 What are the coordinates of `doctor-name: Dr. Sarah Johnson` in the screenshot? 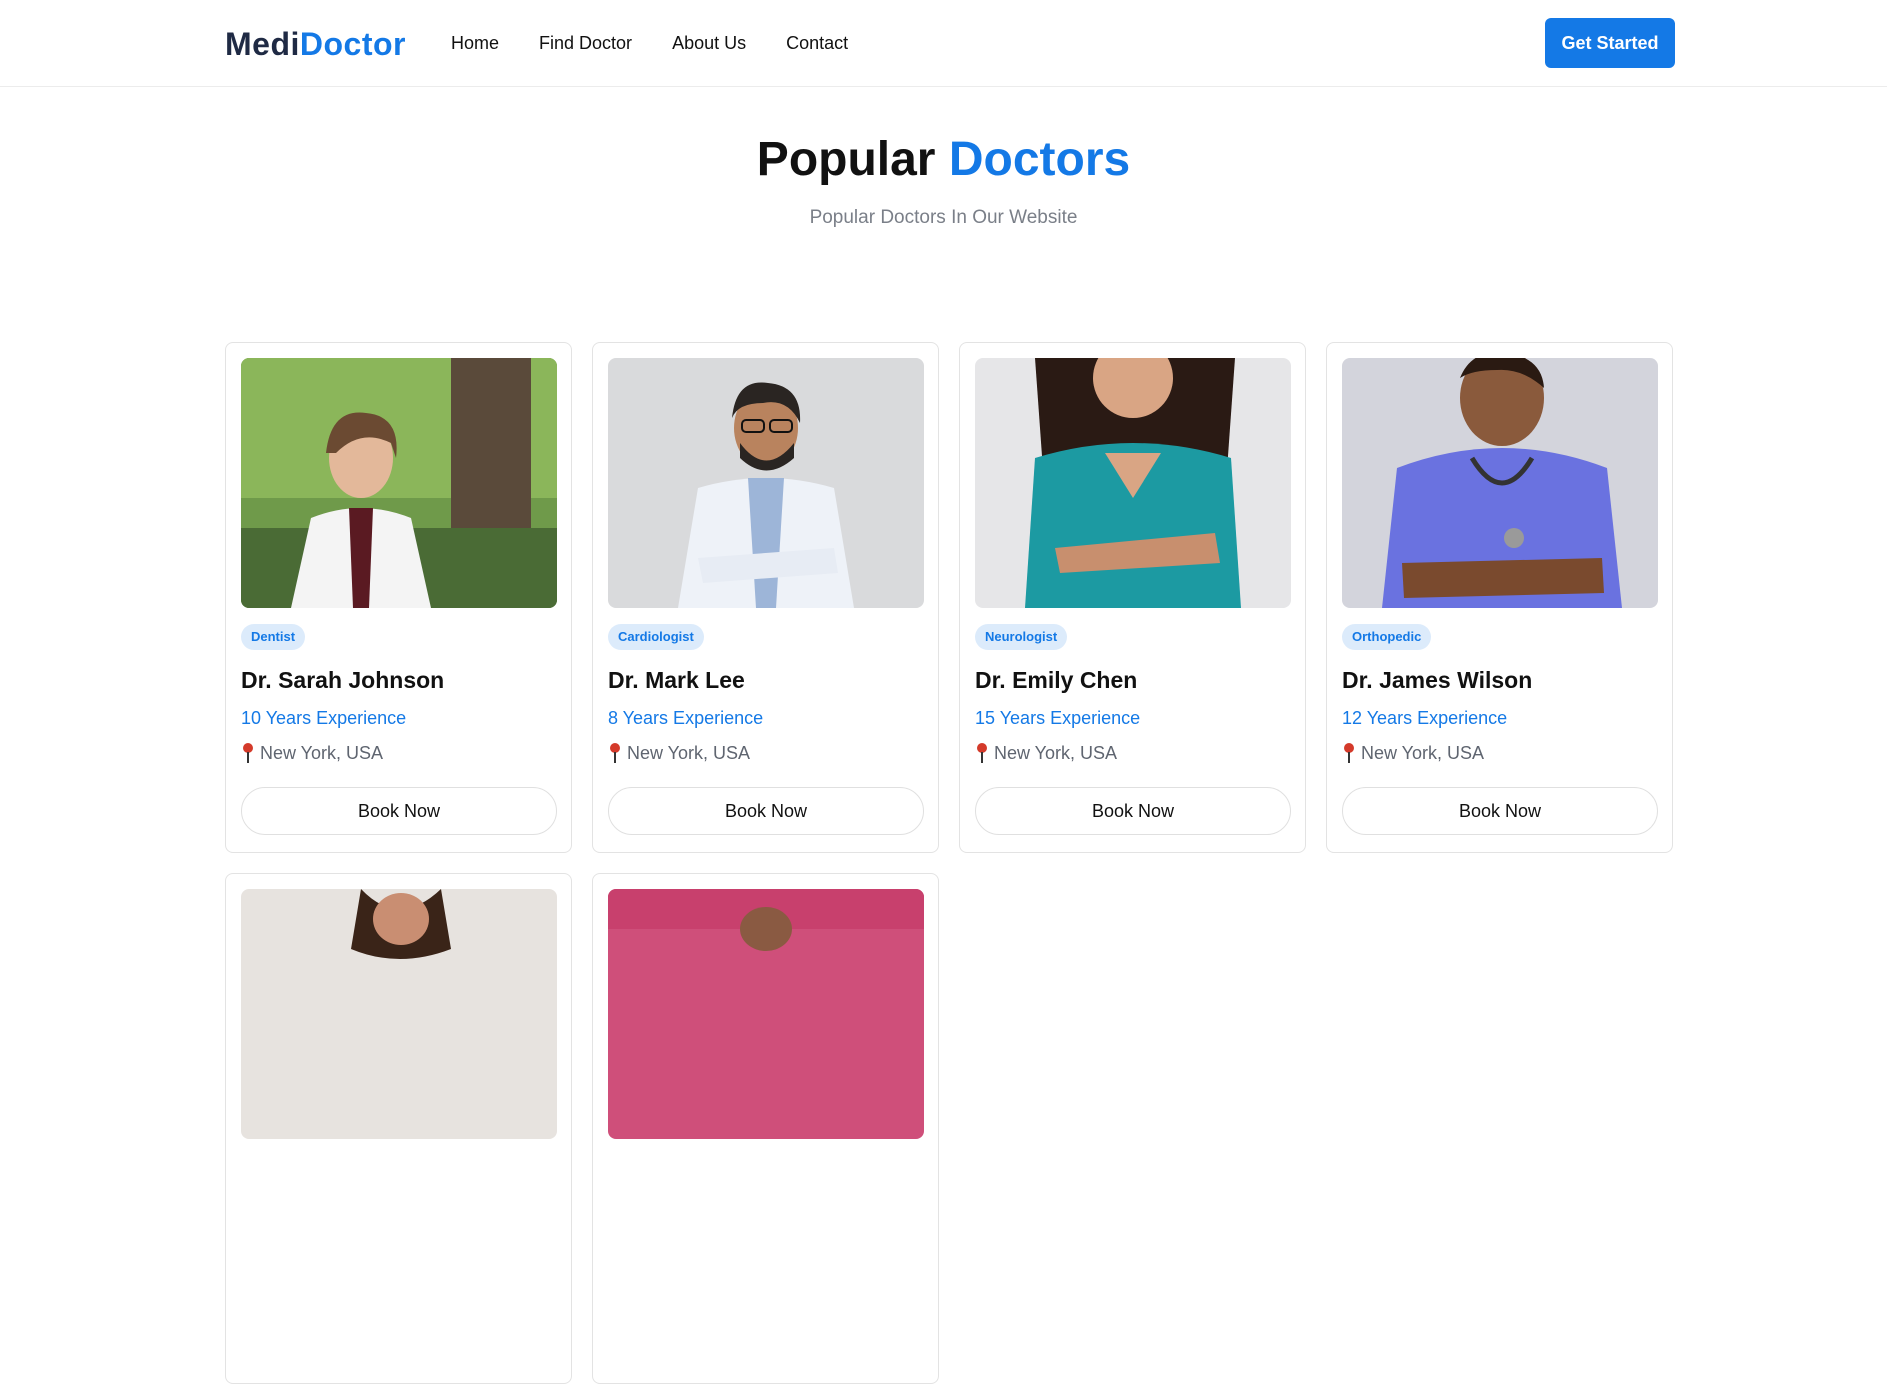 It's located at (343, 680).